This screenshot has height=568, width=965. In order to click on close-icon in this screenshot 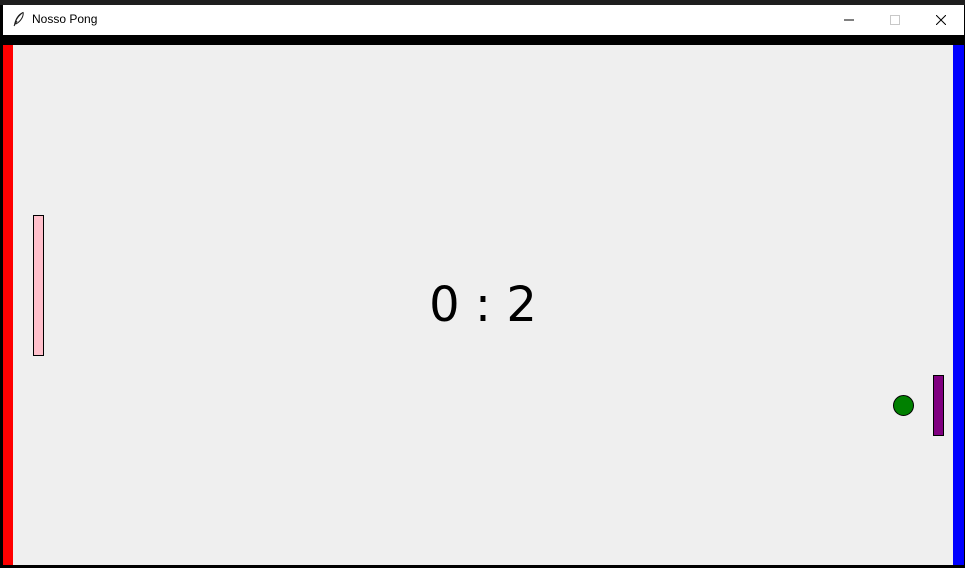, I will do `click(941, 20)`.